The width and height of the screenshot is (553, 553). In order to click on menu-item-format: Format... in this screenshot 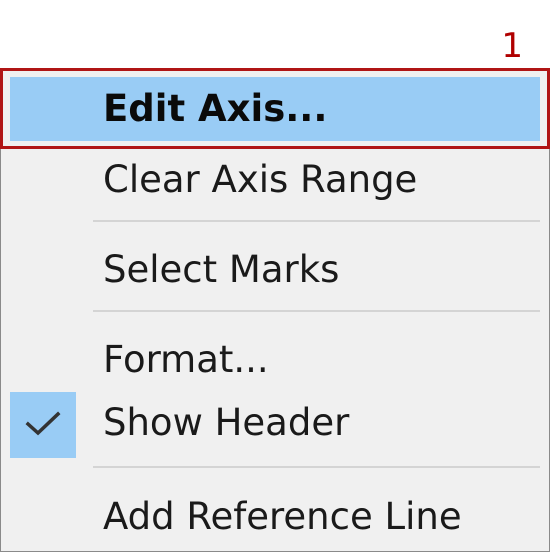, I will do `click(275, 360)`.